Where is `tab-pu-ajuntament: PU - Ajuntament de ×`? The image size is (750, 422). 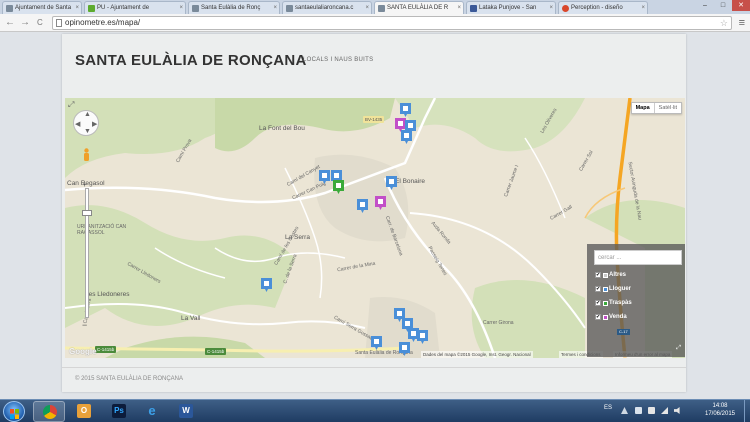
tab-pu-ajuntament: PU - Ajuntament de × is located at coordinates (135, 7).